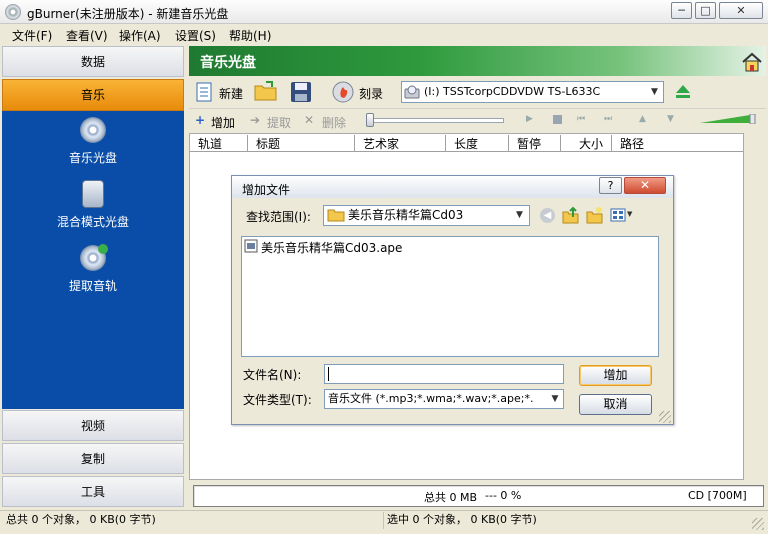 Image resolution: width=768 pixels, height=534 pixels. Describe the element at coordinates (752, 62) in the screenshot. I see `home-icon` at that location.